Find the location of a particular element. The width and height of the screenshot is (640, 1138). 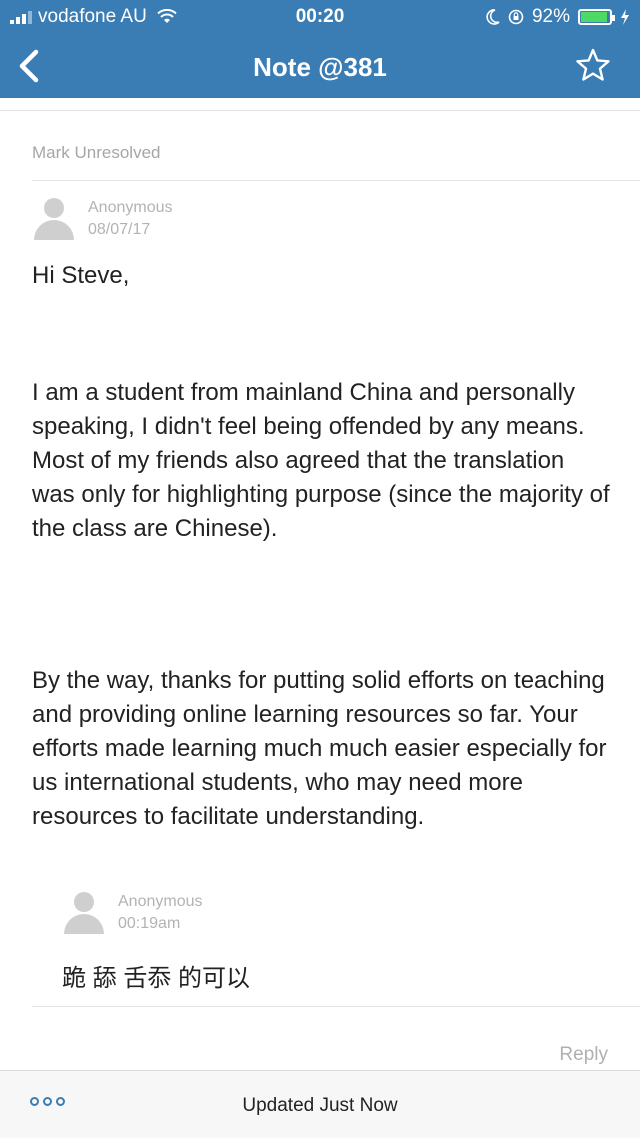

battery-fill is located at coordinates (594, 17).